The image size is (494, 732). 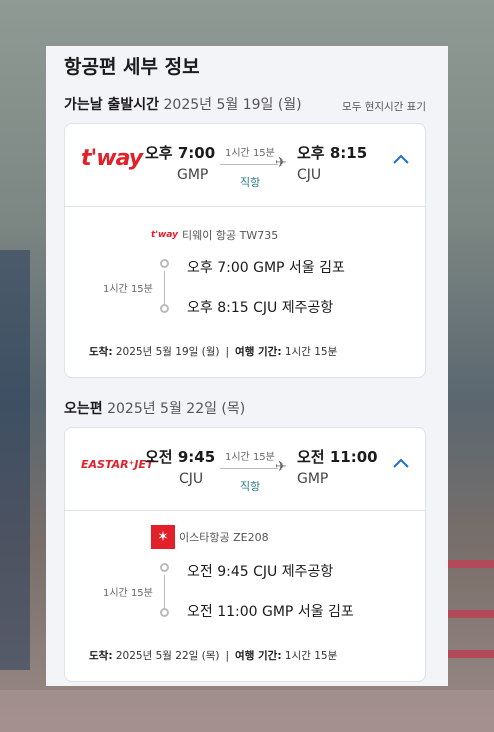 I want to click on inbound-date: 2025년 5월 22일 (목), so click(x=176, y=409).